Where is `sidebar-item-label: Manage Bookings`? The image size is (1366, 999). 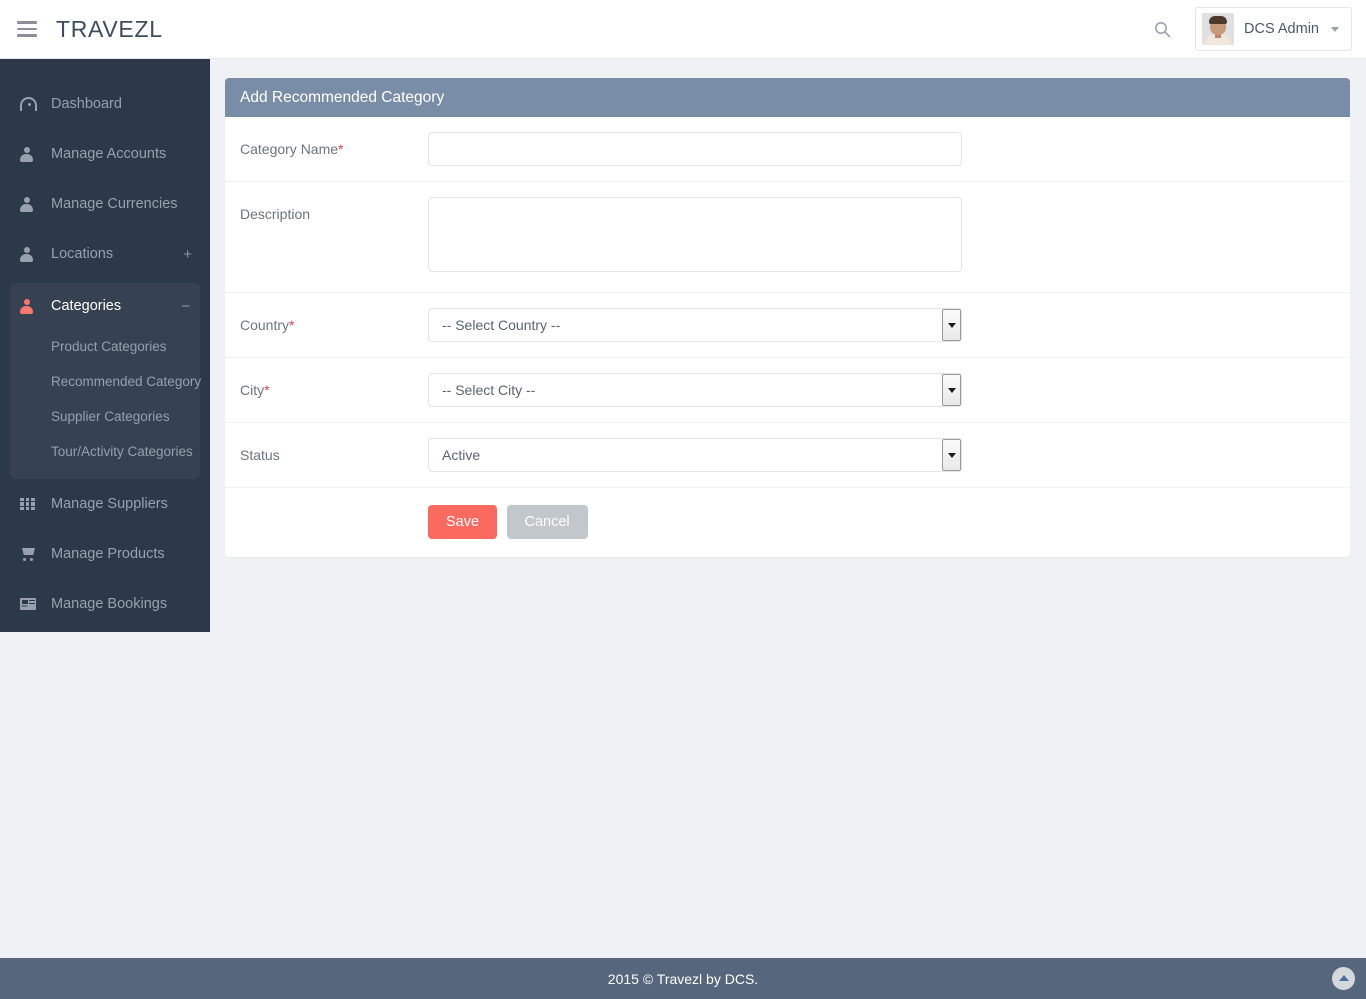
sidebar-item-label: Manage Bookings is located at coordinates (109, 604).